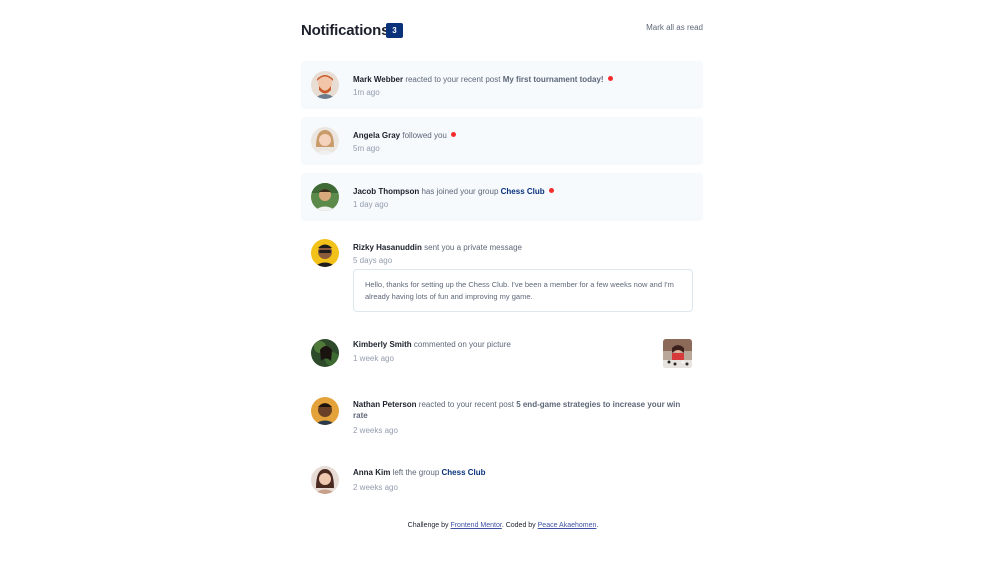  I want to click on frontend-mentor-link: Frontend Mentor, so click(475, 525).